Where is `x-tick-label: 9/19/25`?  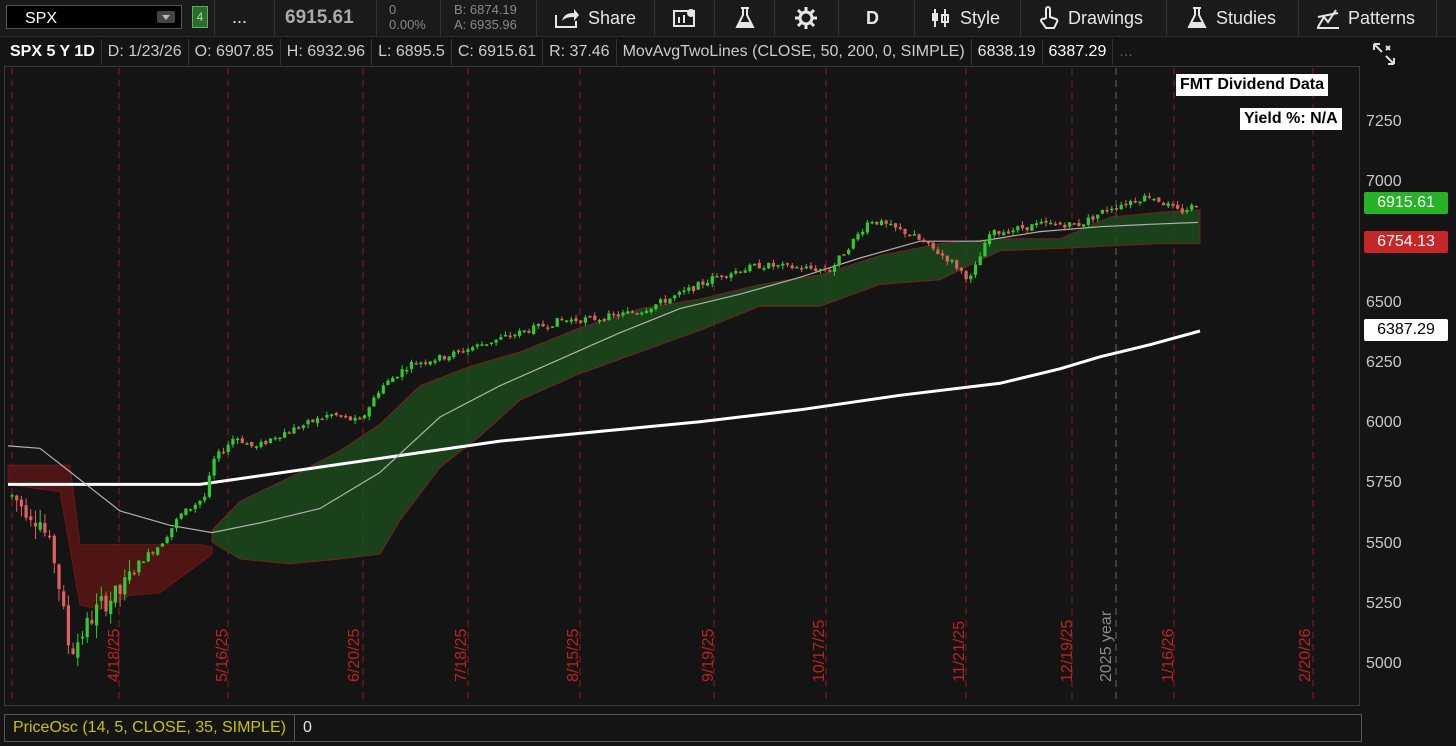 x-tick-label: 9/19/25 is located at coordinates (708, 655).